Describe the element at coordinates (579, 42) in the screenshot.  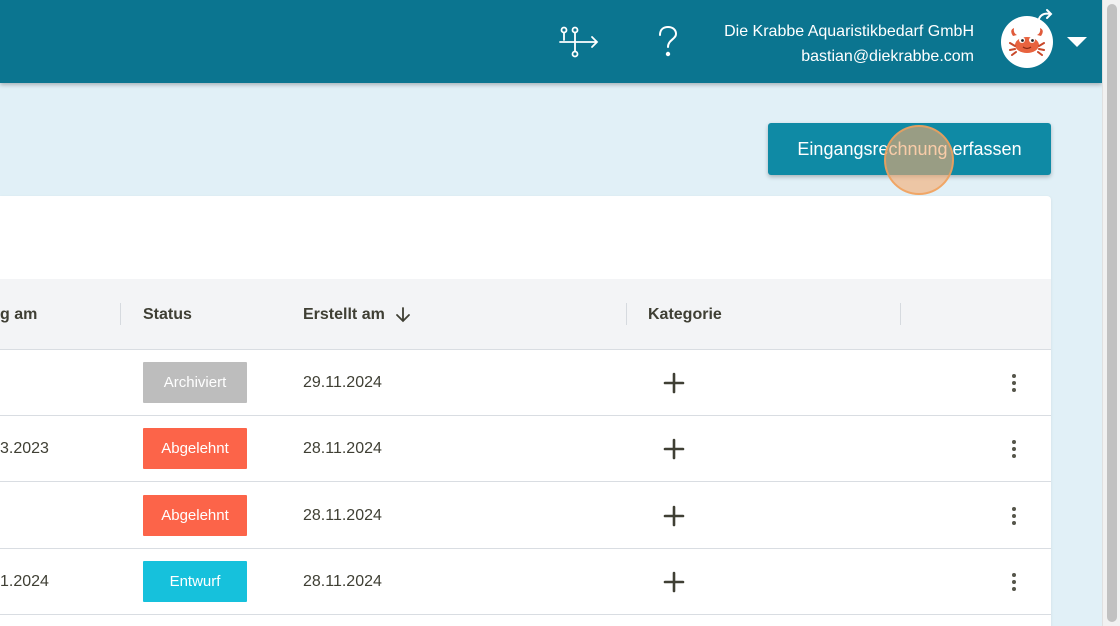
I see `workflow-icon` at that location.